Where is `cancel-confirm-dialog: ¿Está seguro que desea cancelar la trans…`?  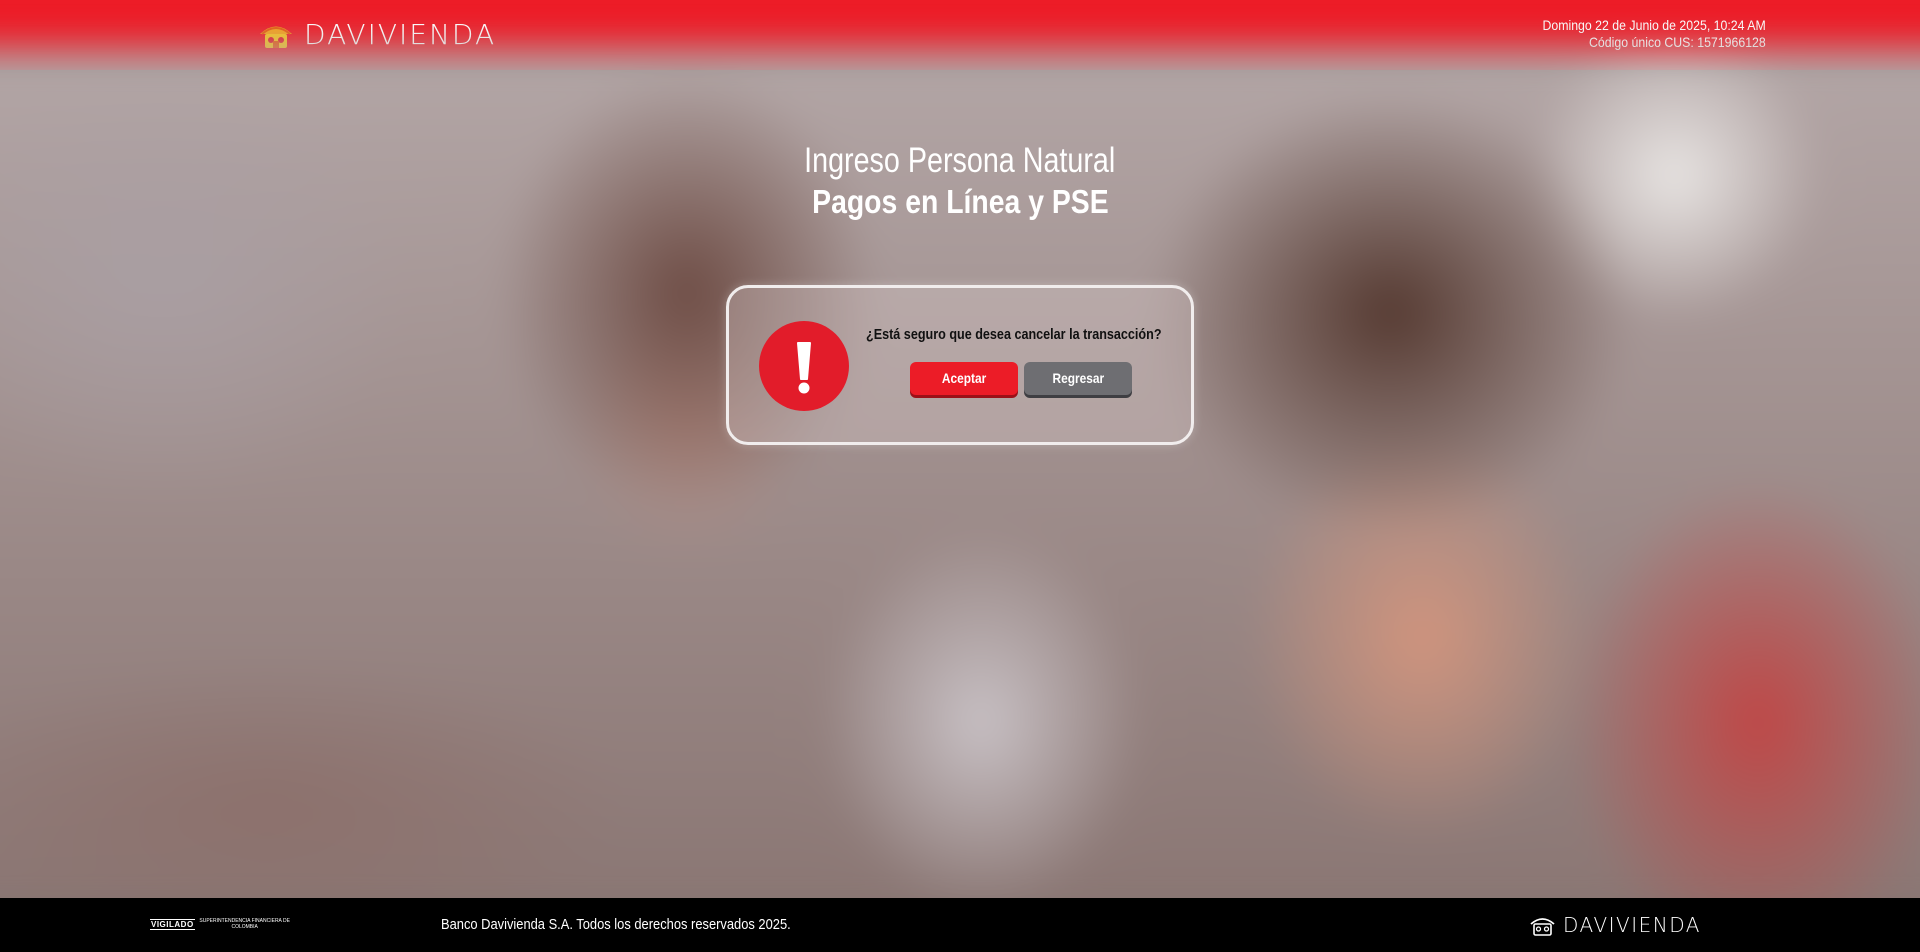 cancel-confirm-dialog: ¿Está seguro que desea cancelar la trans… is located at coordinates (960, 365).